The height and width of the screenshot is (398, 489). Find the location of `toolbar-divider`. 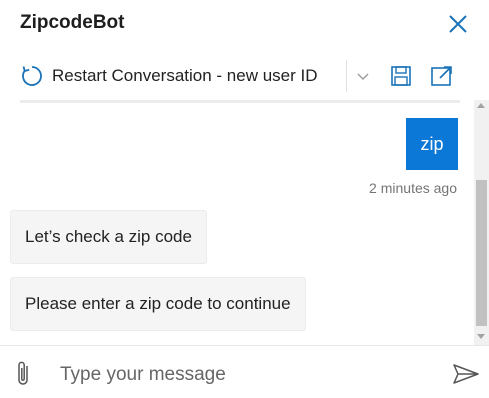

toolbar-divider is located at coordinates (346, 76).